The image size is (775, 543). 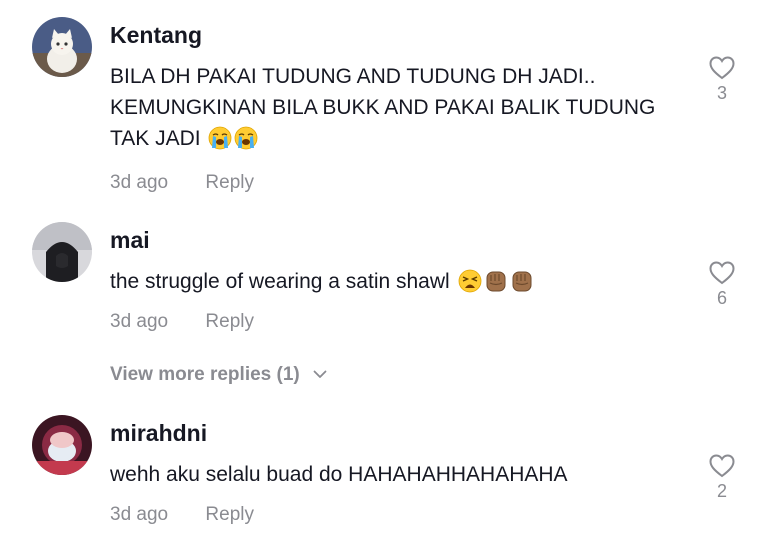 I want to click on comment-text: wehh aku selalu buad do HAHAHAHHAHAHAHA, so click(x=395, y=474).